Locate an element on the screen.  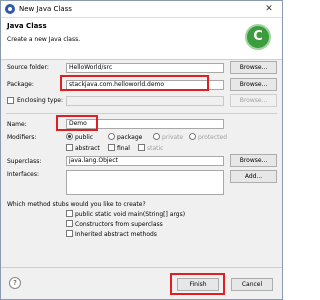
modifier-static-checkbox is located at coordinates (141, 147).